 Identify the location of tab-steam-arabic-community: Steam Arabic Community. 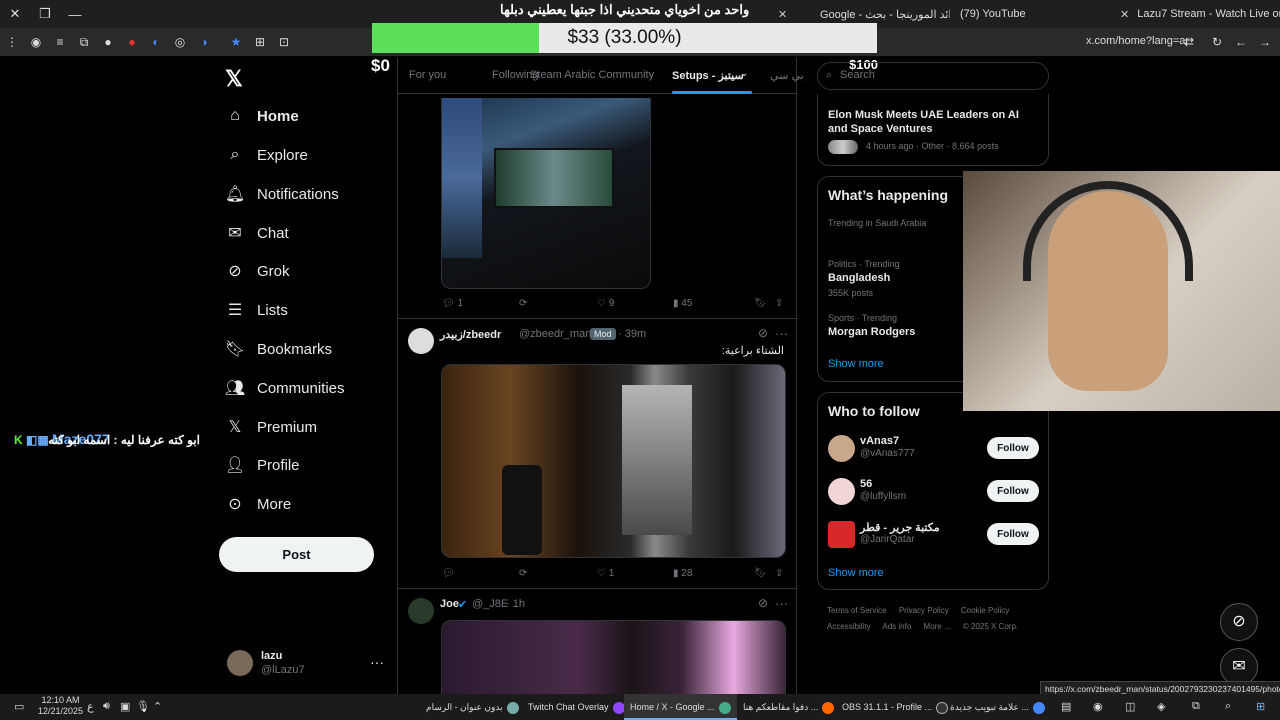
(592, 75).